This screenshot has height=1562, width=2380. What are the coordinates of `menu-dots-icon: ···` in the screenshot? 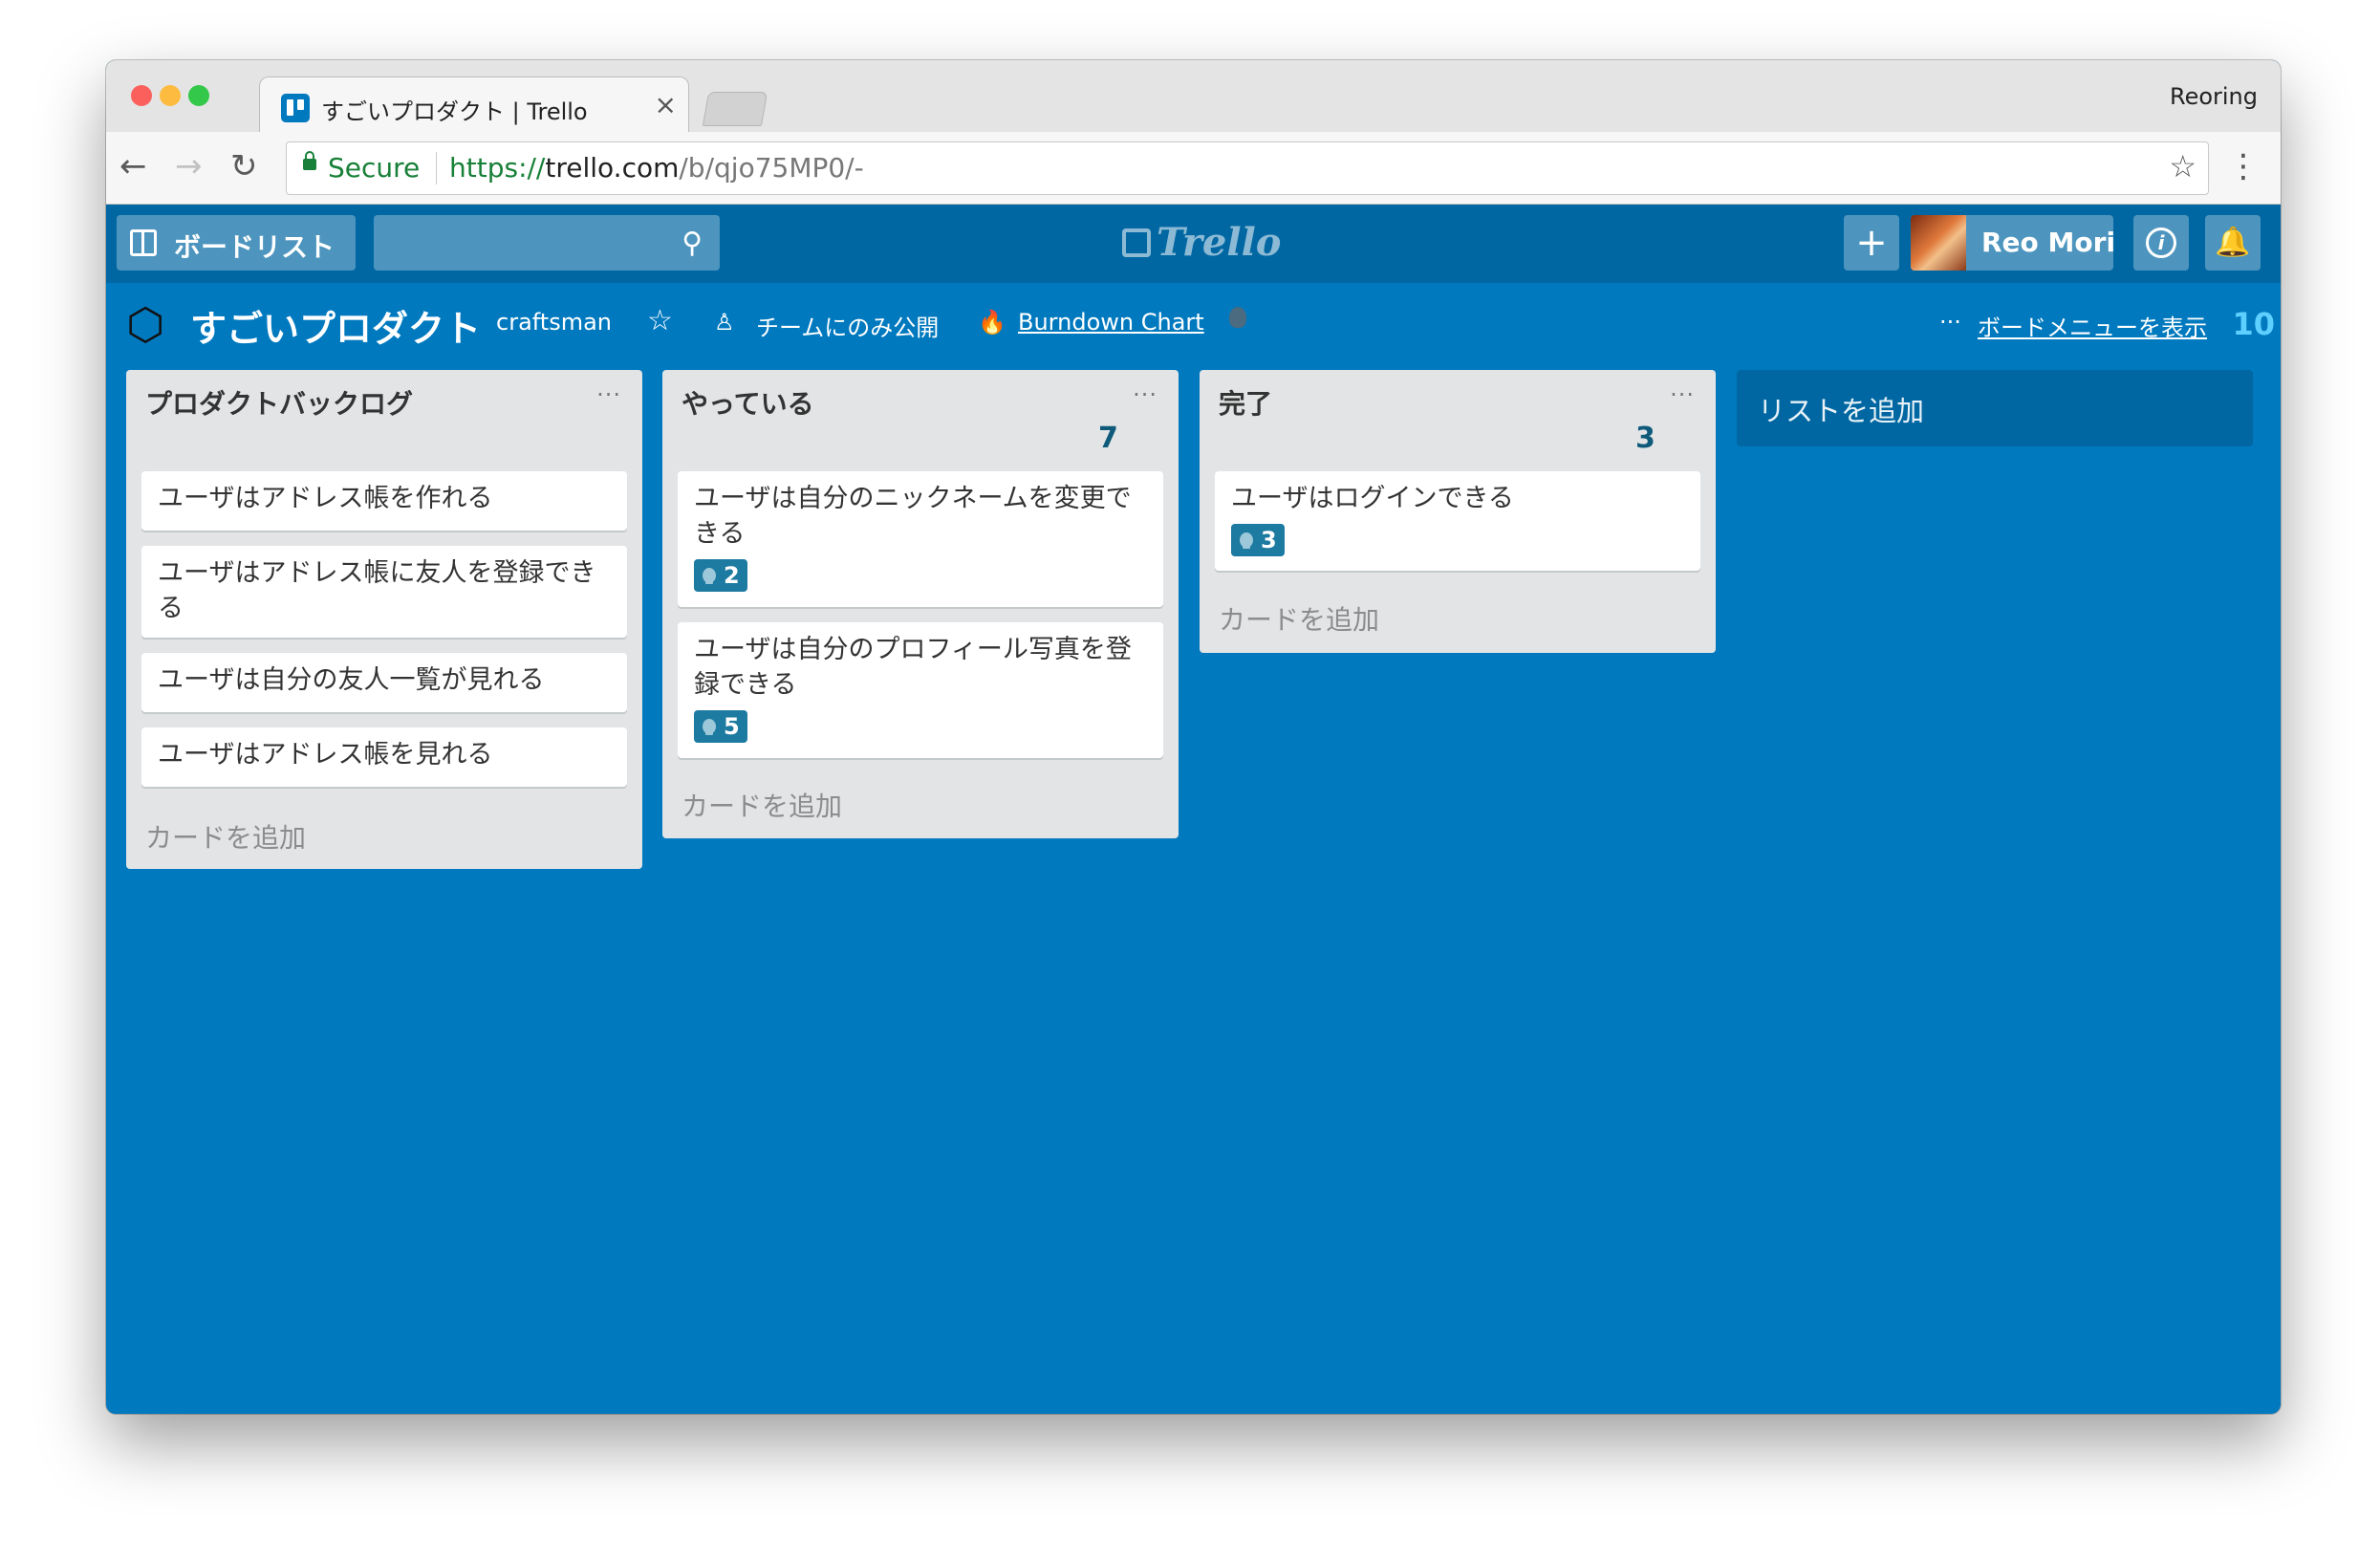 It's located at (1950, 322).